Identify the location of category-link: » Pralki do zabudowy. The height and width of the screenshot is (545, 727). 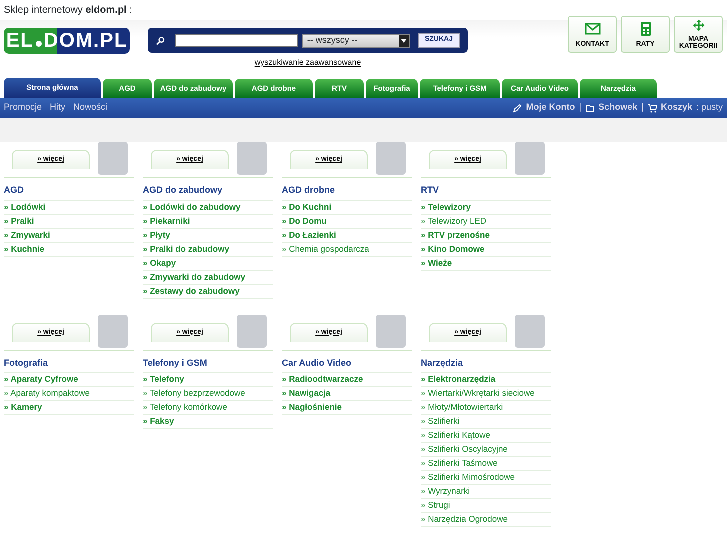
(208, 249).